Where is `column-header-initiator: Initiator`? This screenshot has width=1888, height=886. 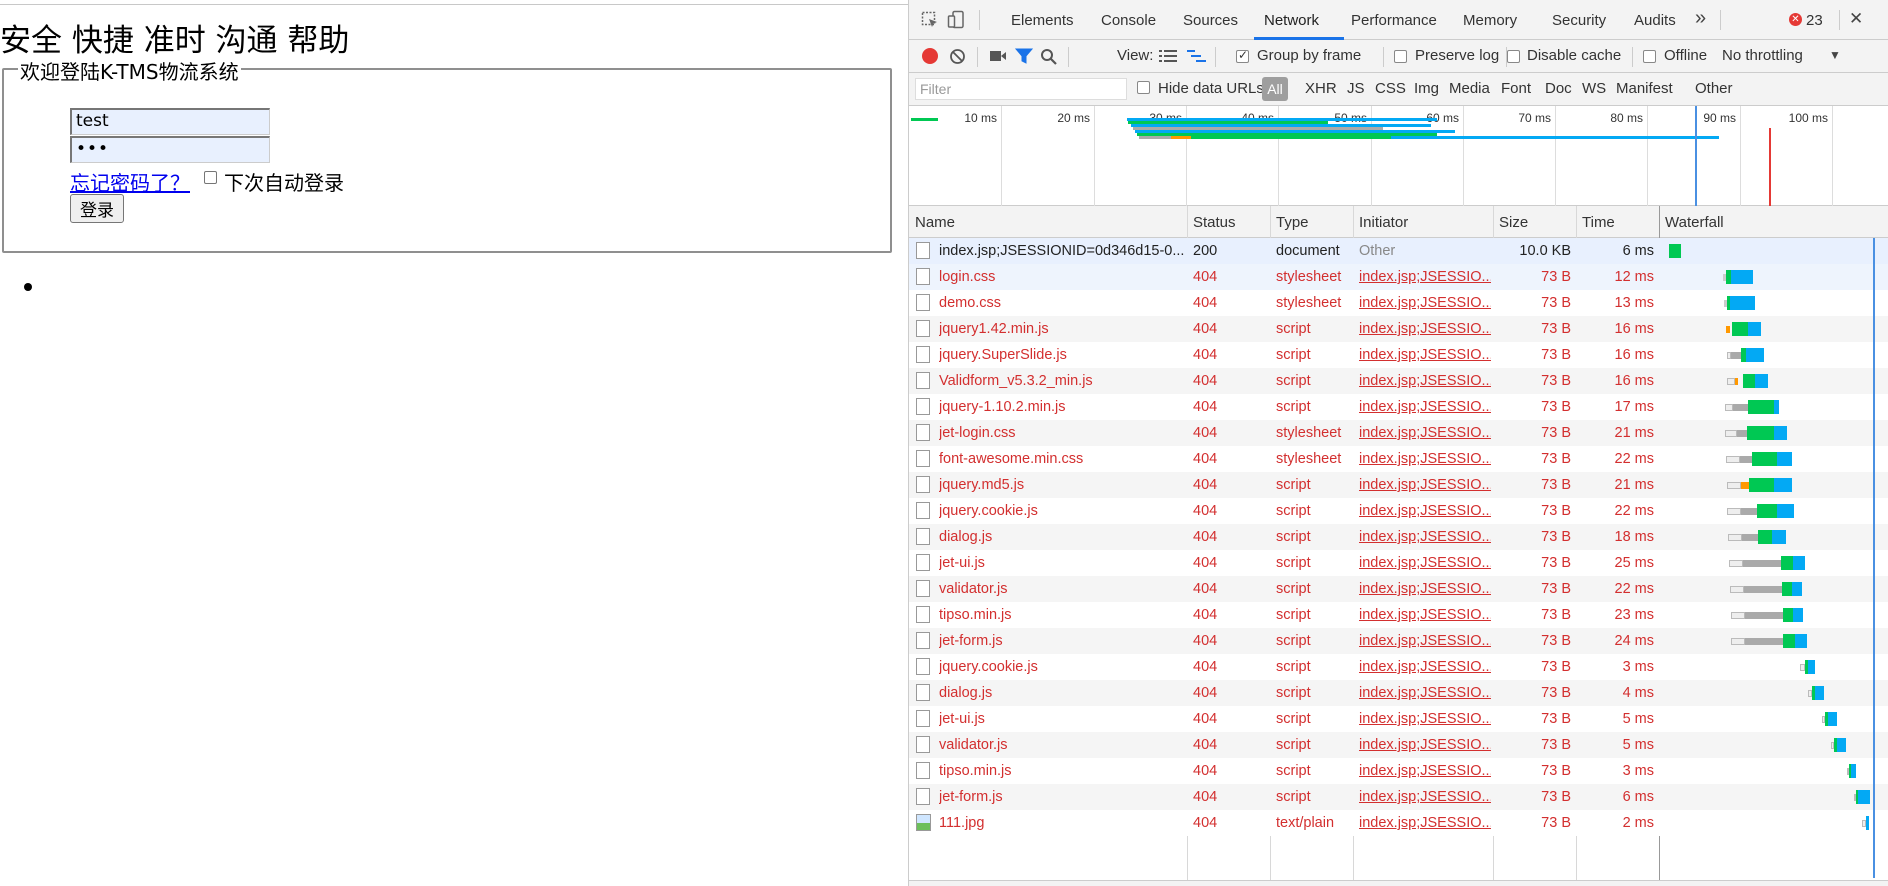 column-header-initiator: Initiator is located at coordinates (1383, 222).